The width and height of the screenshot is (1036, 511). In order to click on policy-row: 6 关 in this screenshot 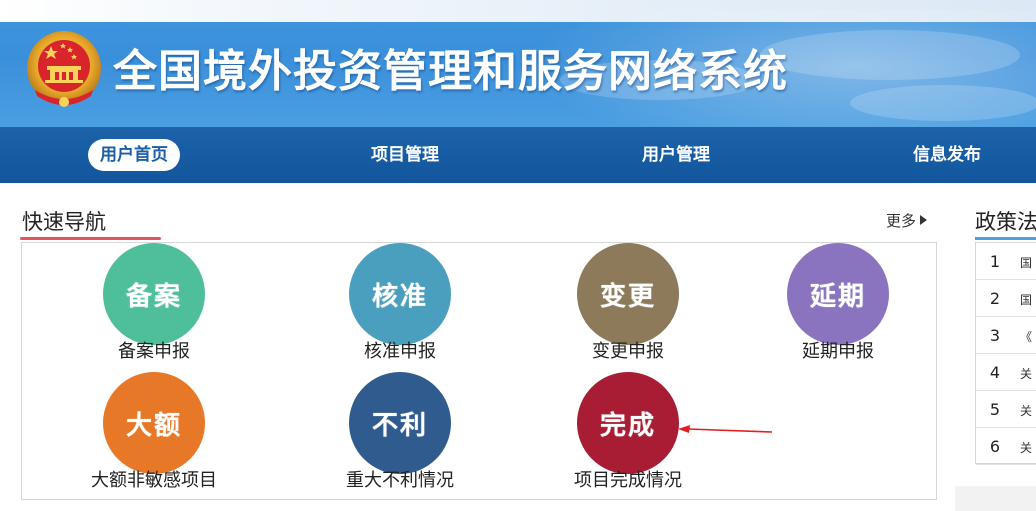, I will do `click(1006, 446)`.